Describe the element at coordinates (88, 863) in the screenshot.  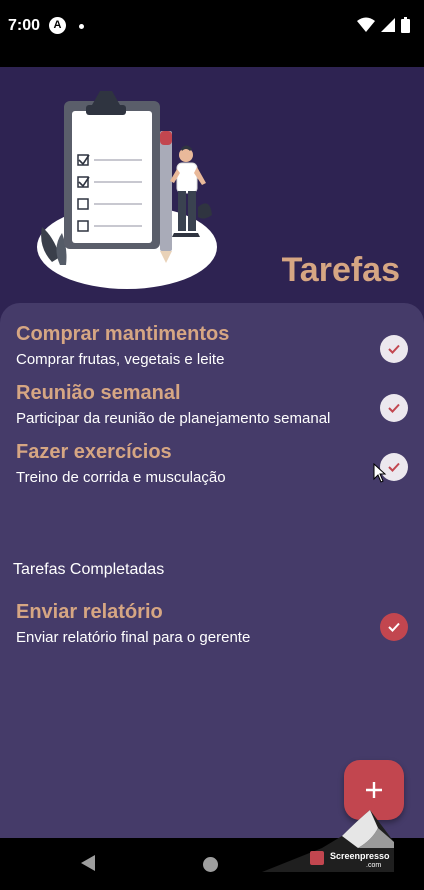
I see `back-icon` at that location.